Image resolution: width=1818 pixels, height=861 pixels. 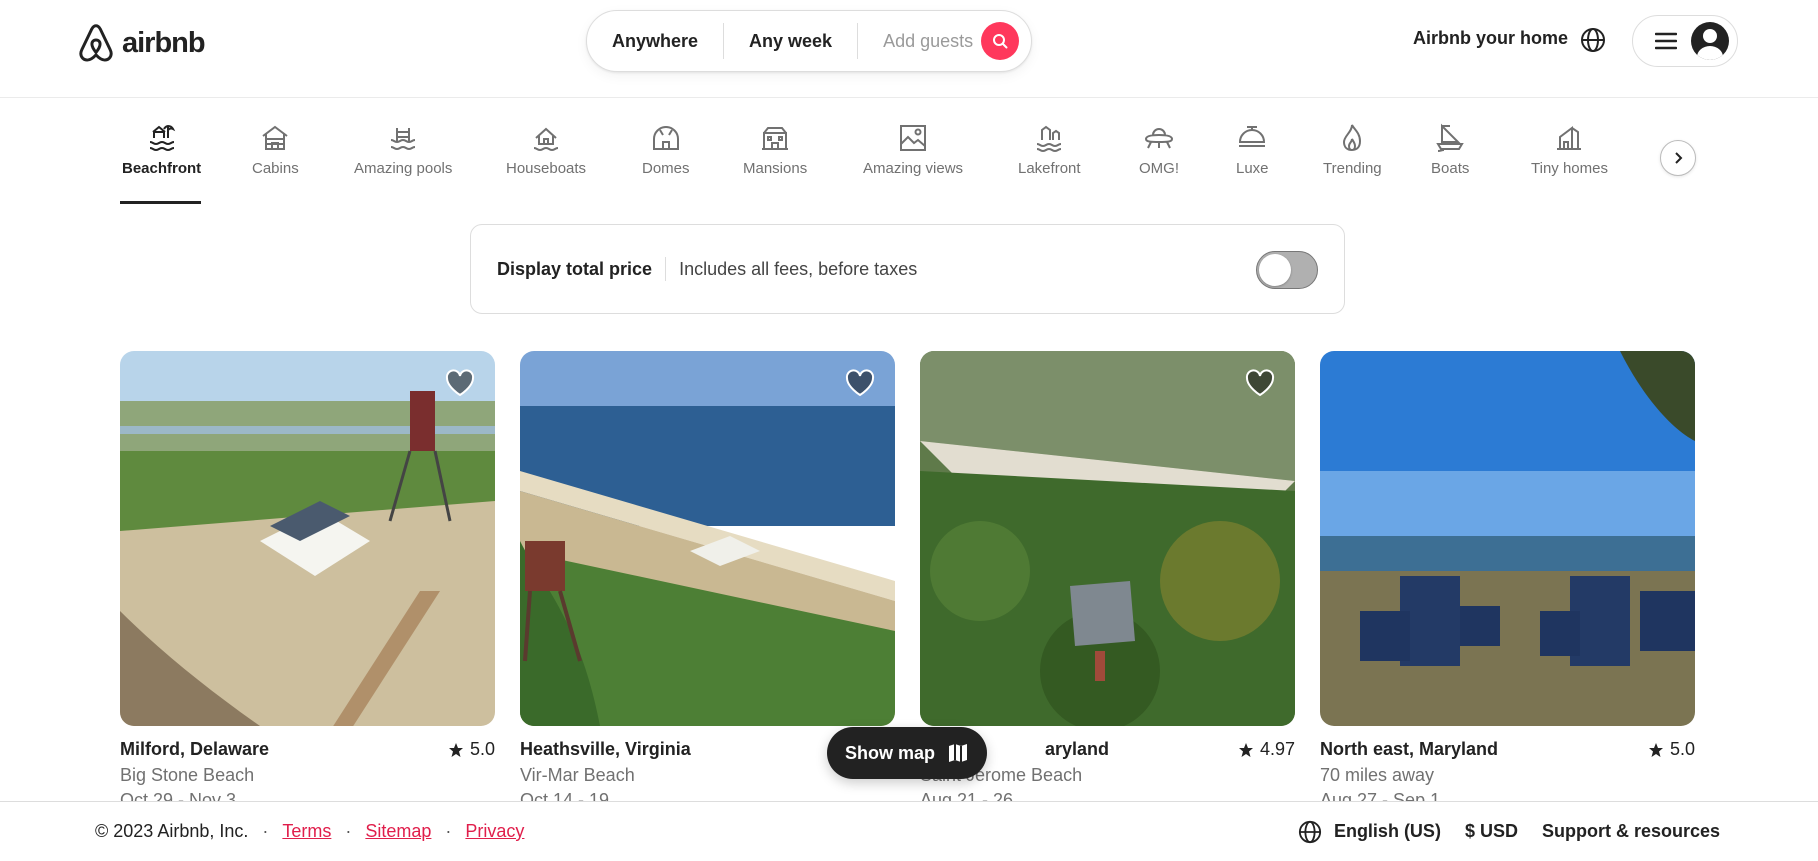 I want to click on cabin-icon, so click(x=275, y=137).